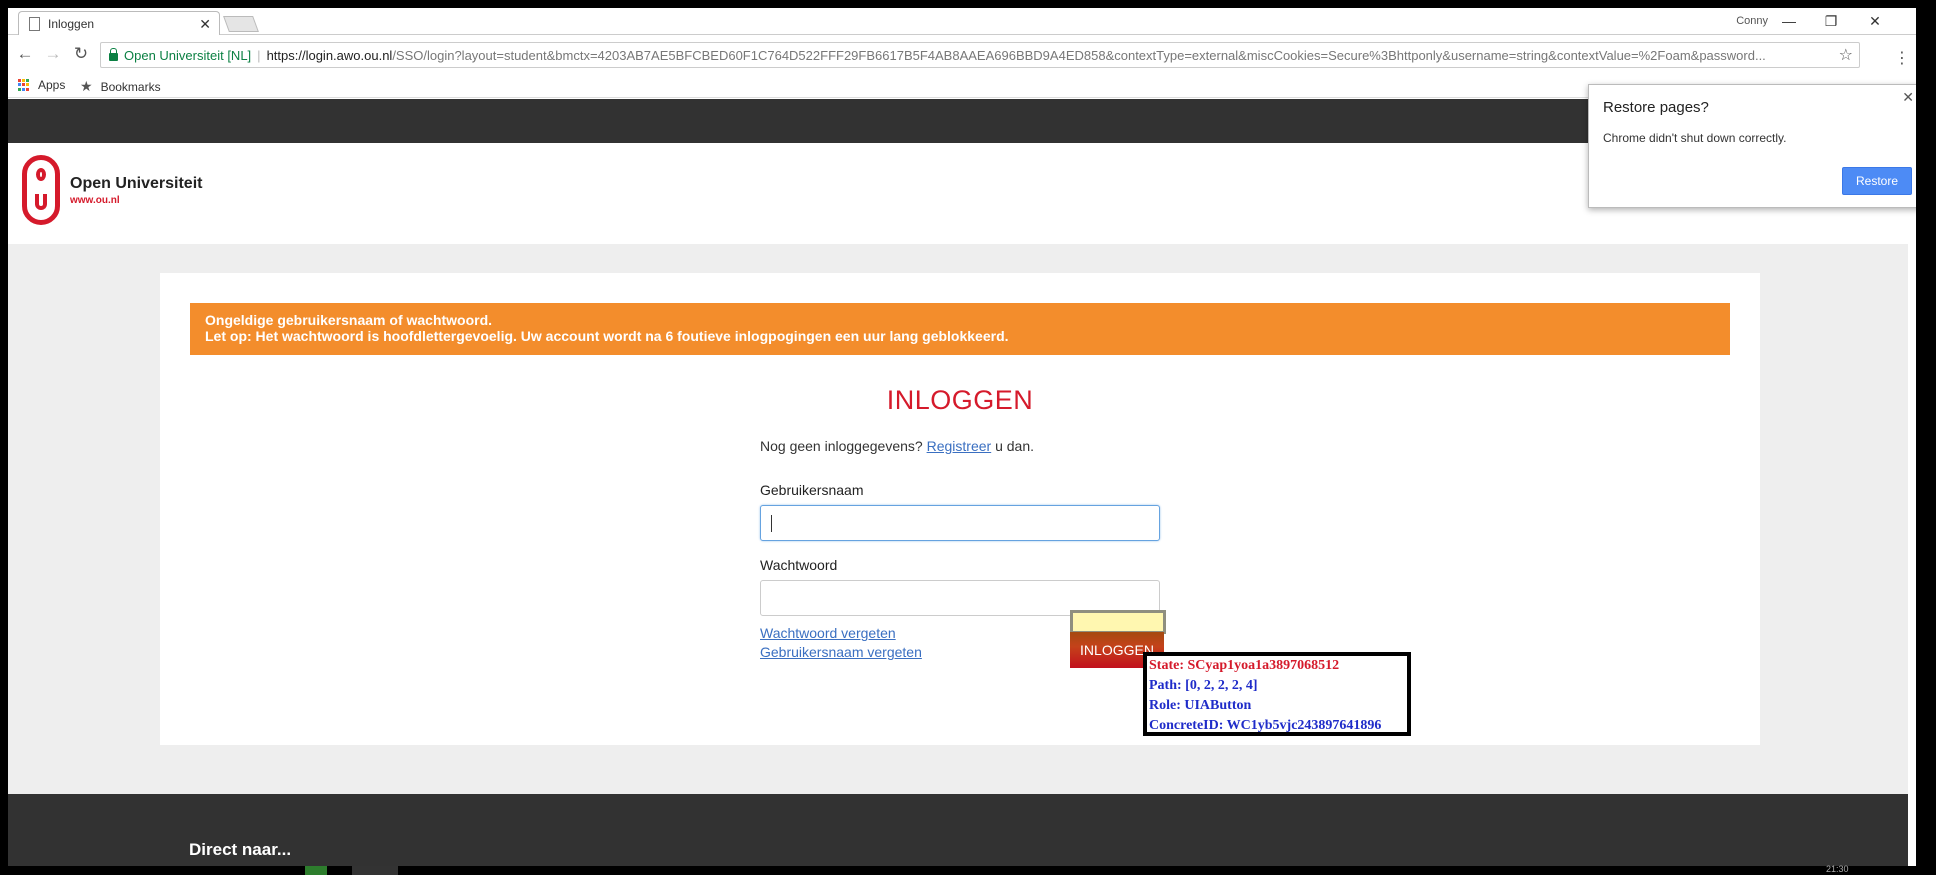 The image size is (1936, 875). I want to click on profile-name: Conny, so click(1752, 21).